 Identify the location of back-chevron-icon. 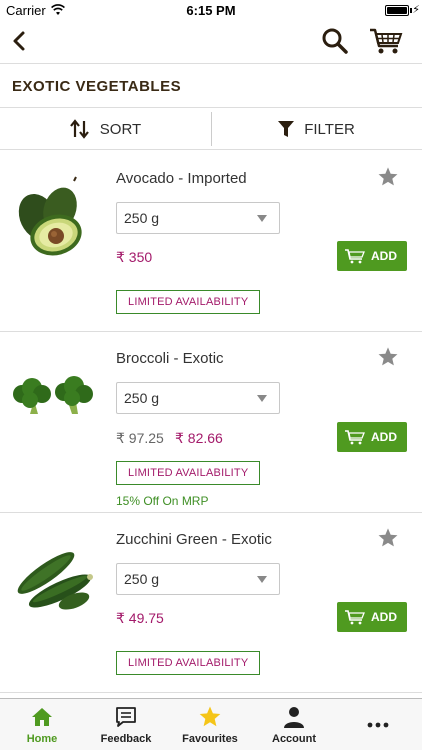
(20, 41).